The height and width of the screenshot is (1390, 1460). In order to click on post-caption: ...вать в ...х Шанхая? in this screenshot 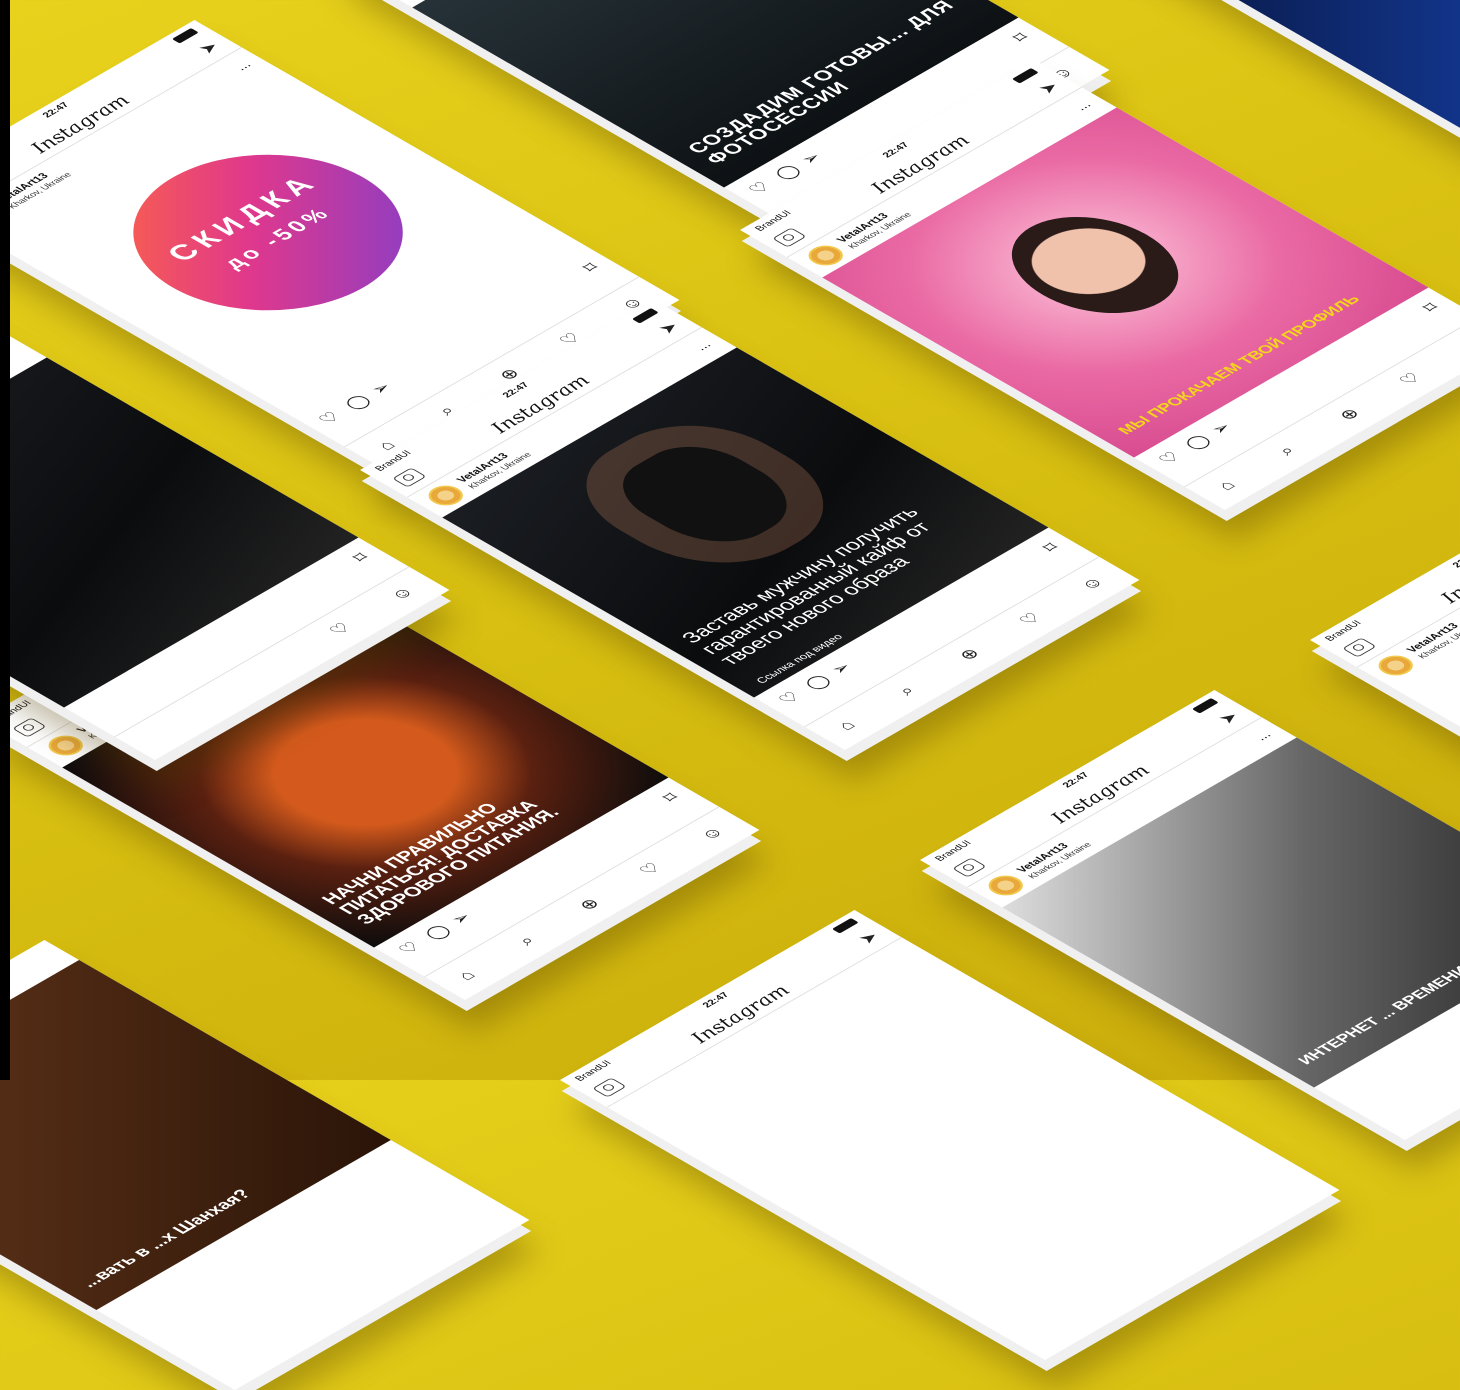, I will do `click(165, 1238)`.